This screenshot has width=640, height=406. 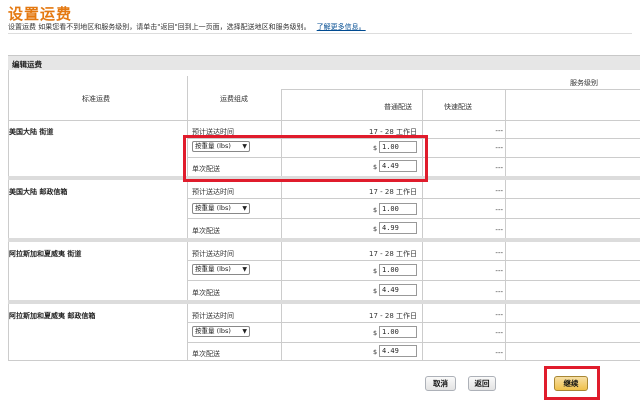 I want to click on region-label: 美国大陆 邮政信箱, so click(x=38, y=192).